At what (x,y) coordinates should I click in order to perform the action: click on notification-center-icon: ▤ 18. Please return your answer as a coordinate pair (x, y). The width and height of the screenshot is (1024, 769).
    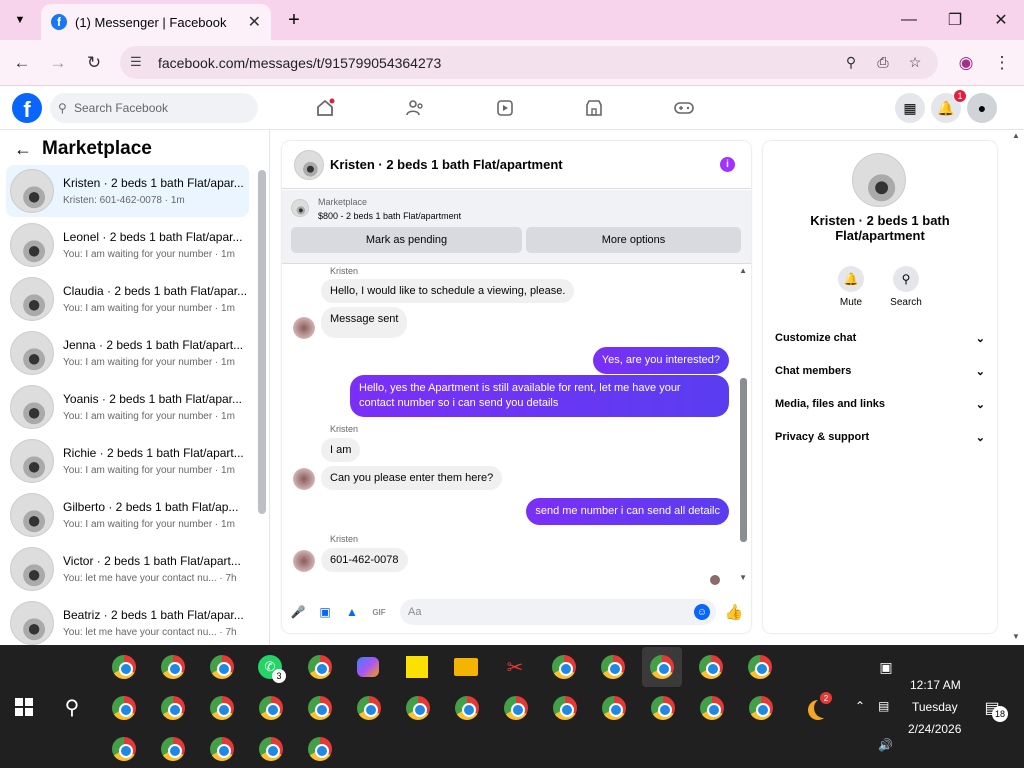
    Looking at the image, I should click on (992, 708).